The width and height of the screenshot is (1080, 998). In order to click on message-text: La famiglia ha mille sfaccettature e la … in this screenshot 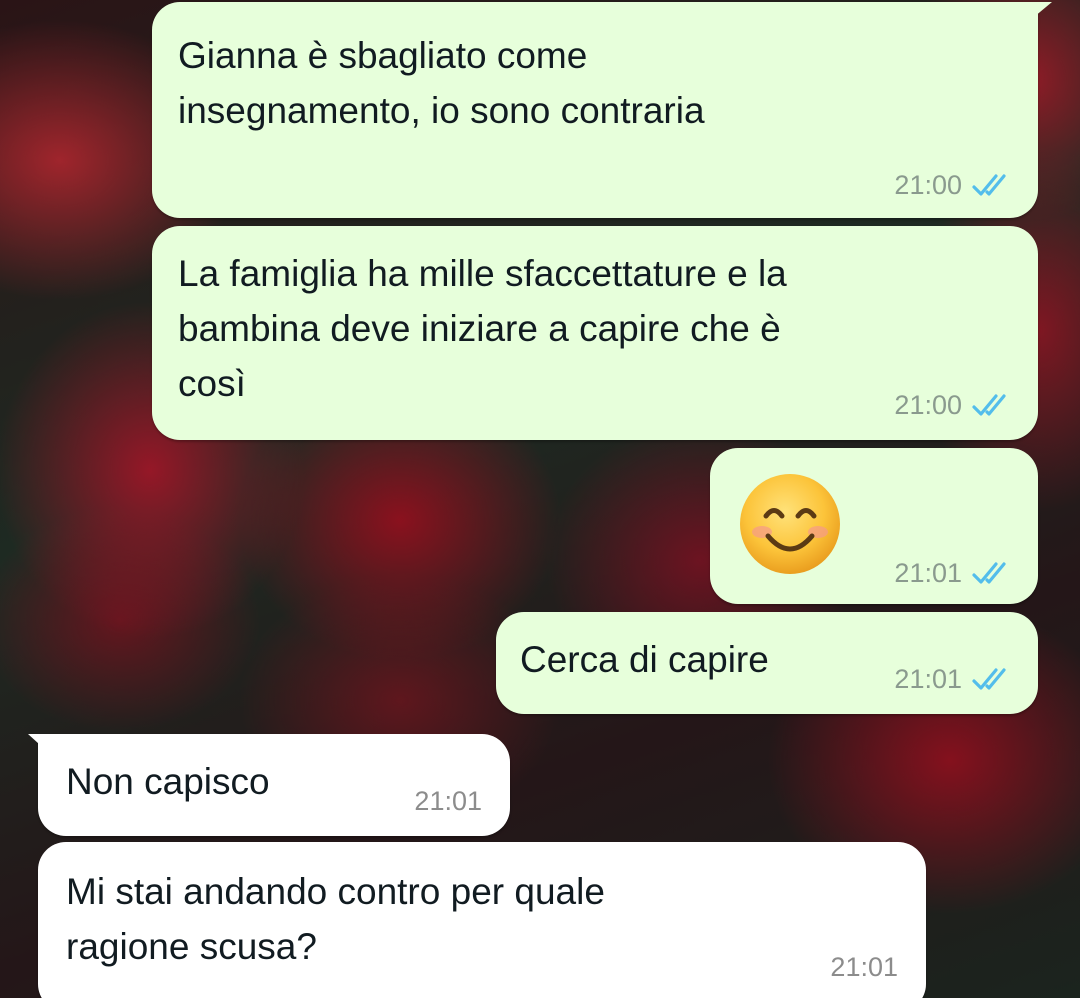, I will do `click(482, 328)`.